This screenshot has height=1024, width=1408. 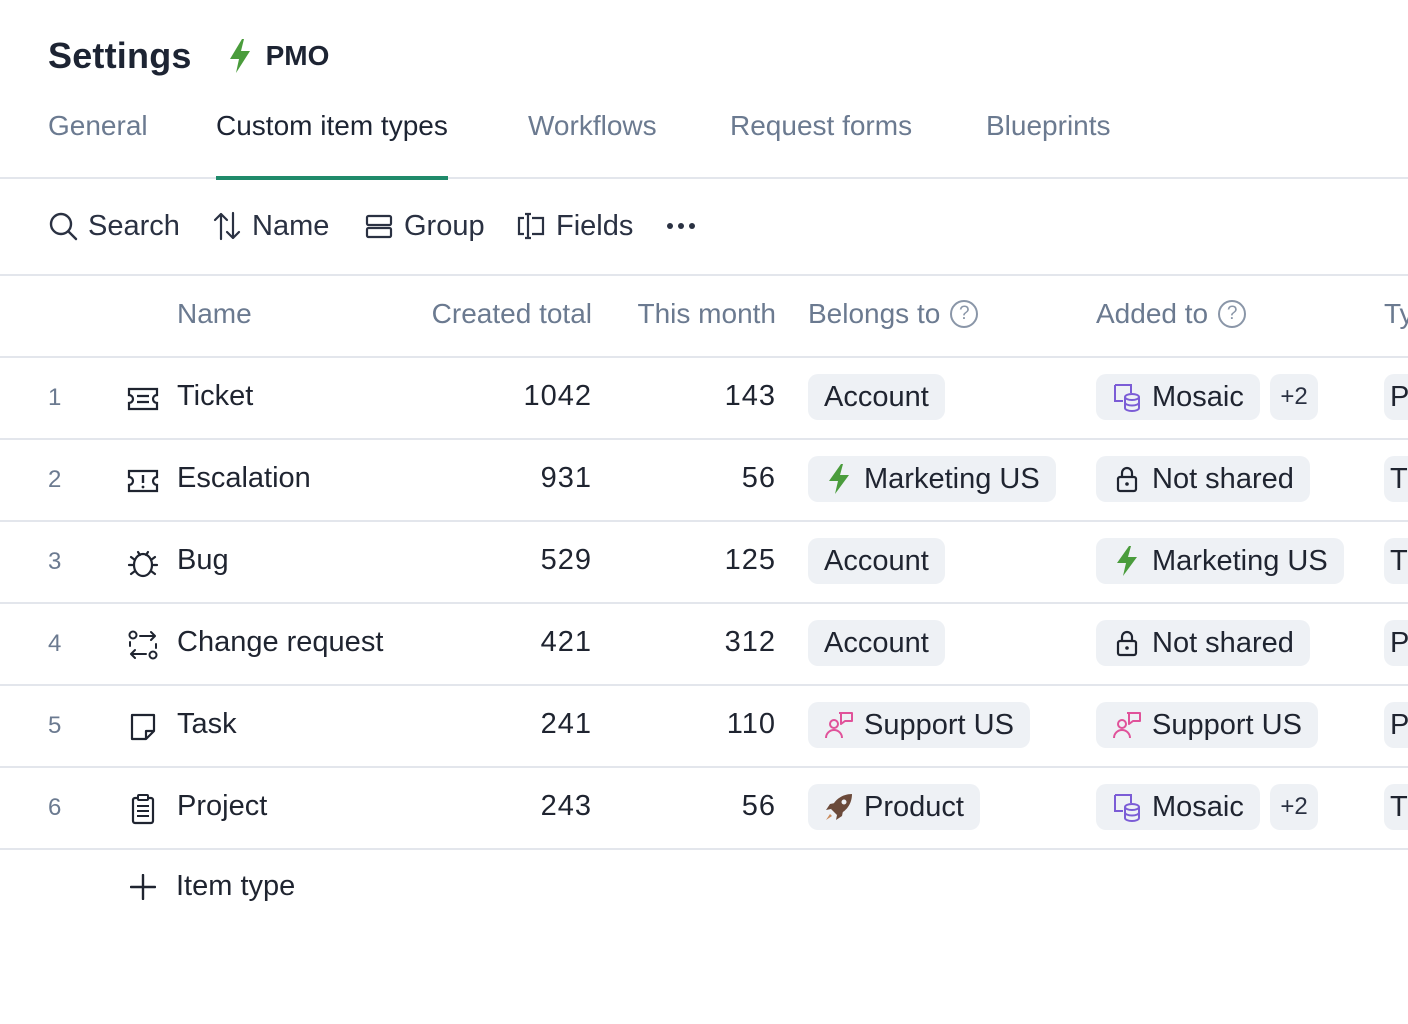 What do you see at coordinates (704, 399) in the screenshot?
I see `table-row: 1 Ticket 1042 143 Account Mosaic +2 P` at bounding box center [704, 399].